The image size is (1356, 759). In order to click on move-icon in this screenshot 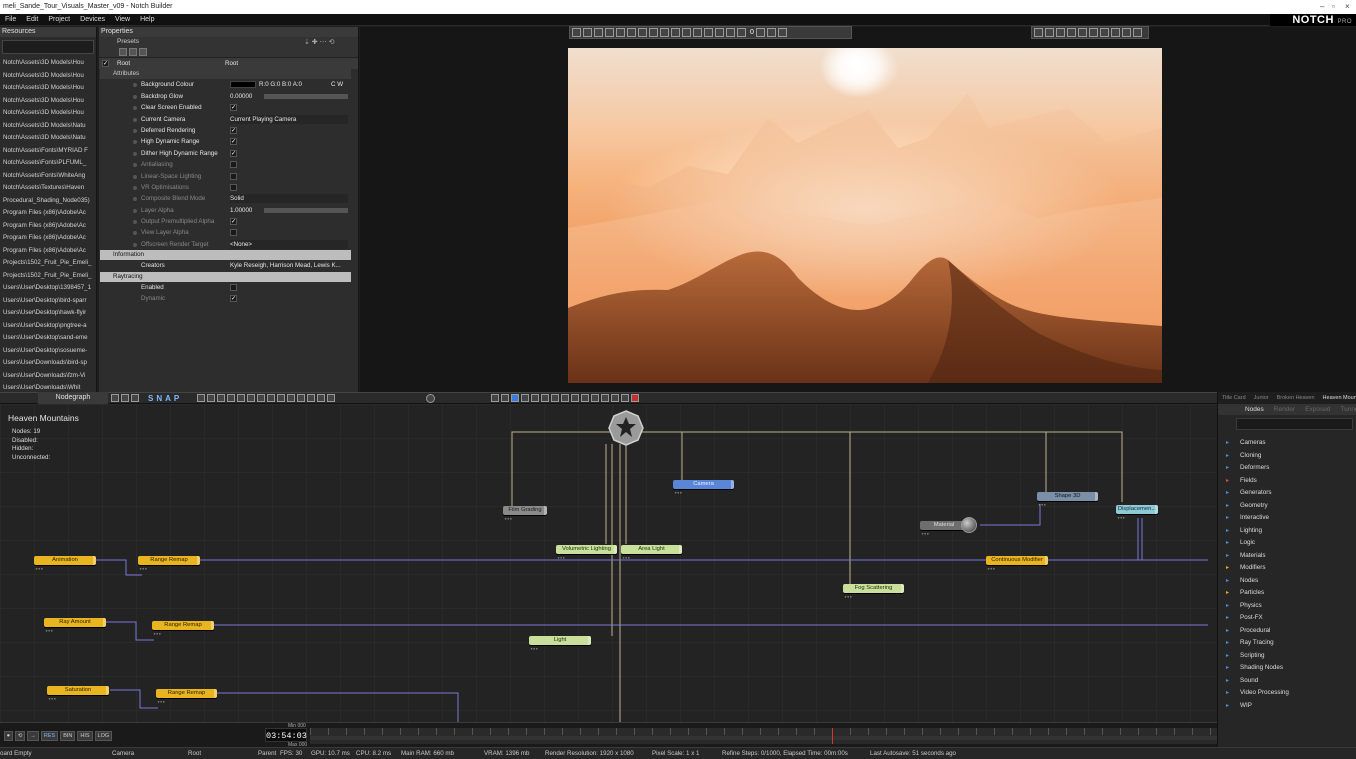, I will do `click(576, 32)`.